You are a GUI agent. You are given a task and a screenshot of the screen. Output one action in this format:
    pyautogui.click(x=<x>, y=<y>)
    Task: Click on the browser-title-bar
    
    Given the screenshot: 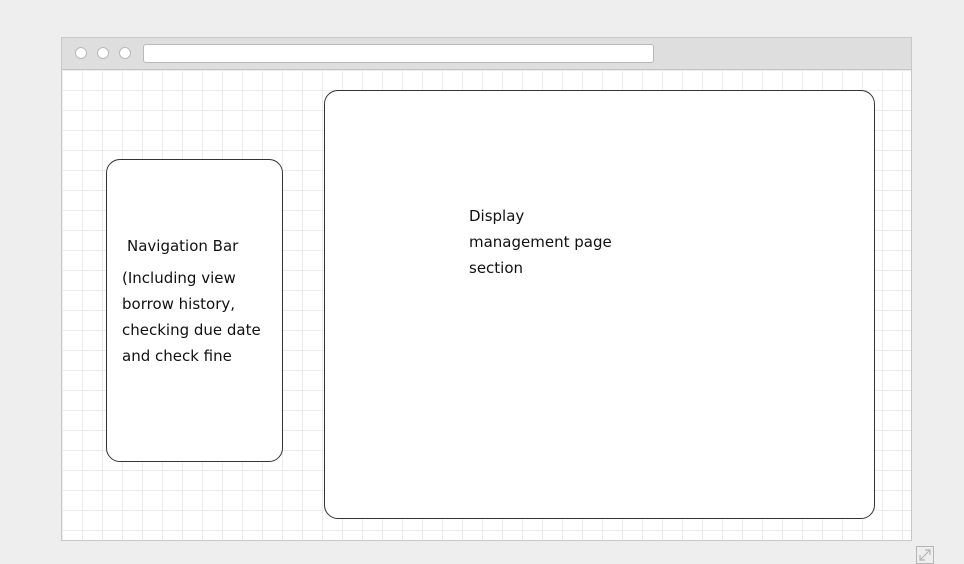 What is the action you would take?
    pyautogui.click(x=486, y=54)
    